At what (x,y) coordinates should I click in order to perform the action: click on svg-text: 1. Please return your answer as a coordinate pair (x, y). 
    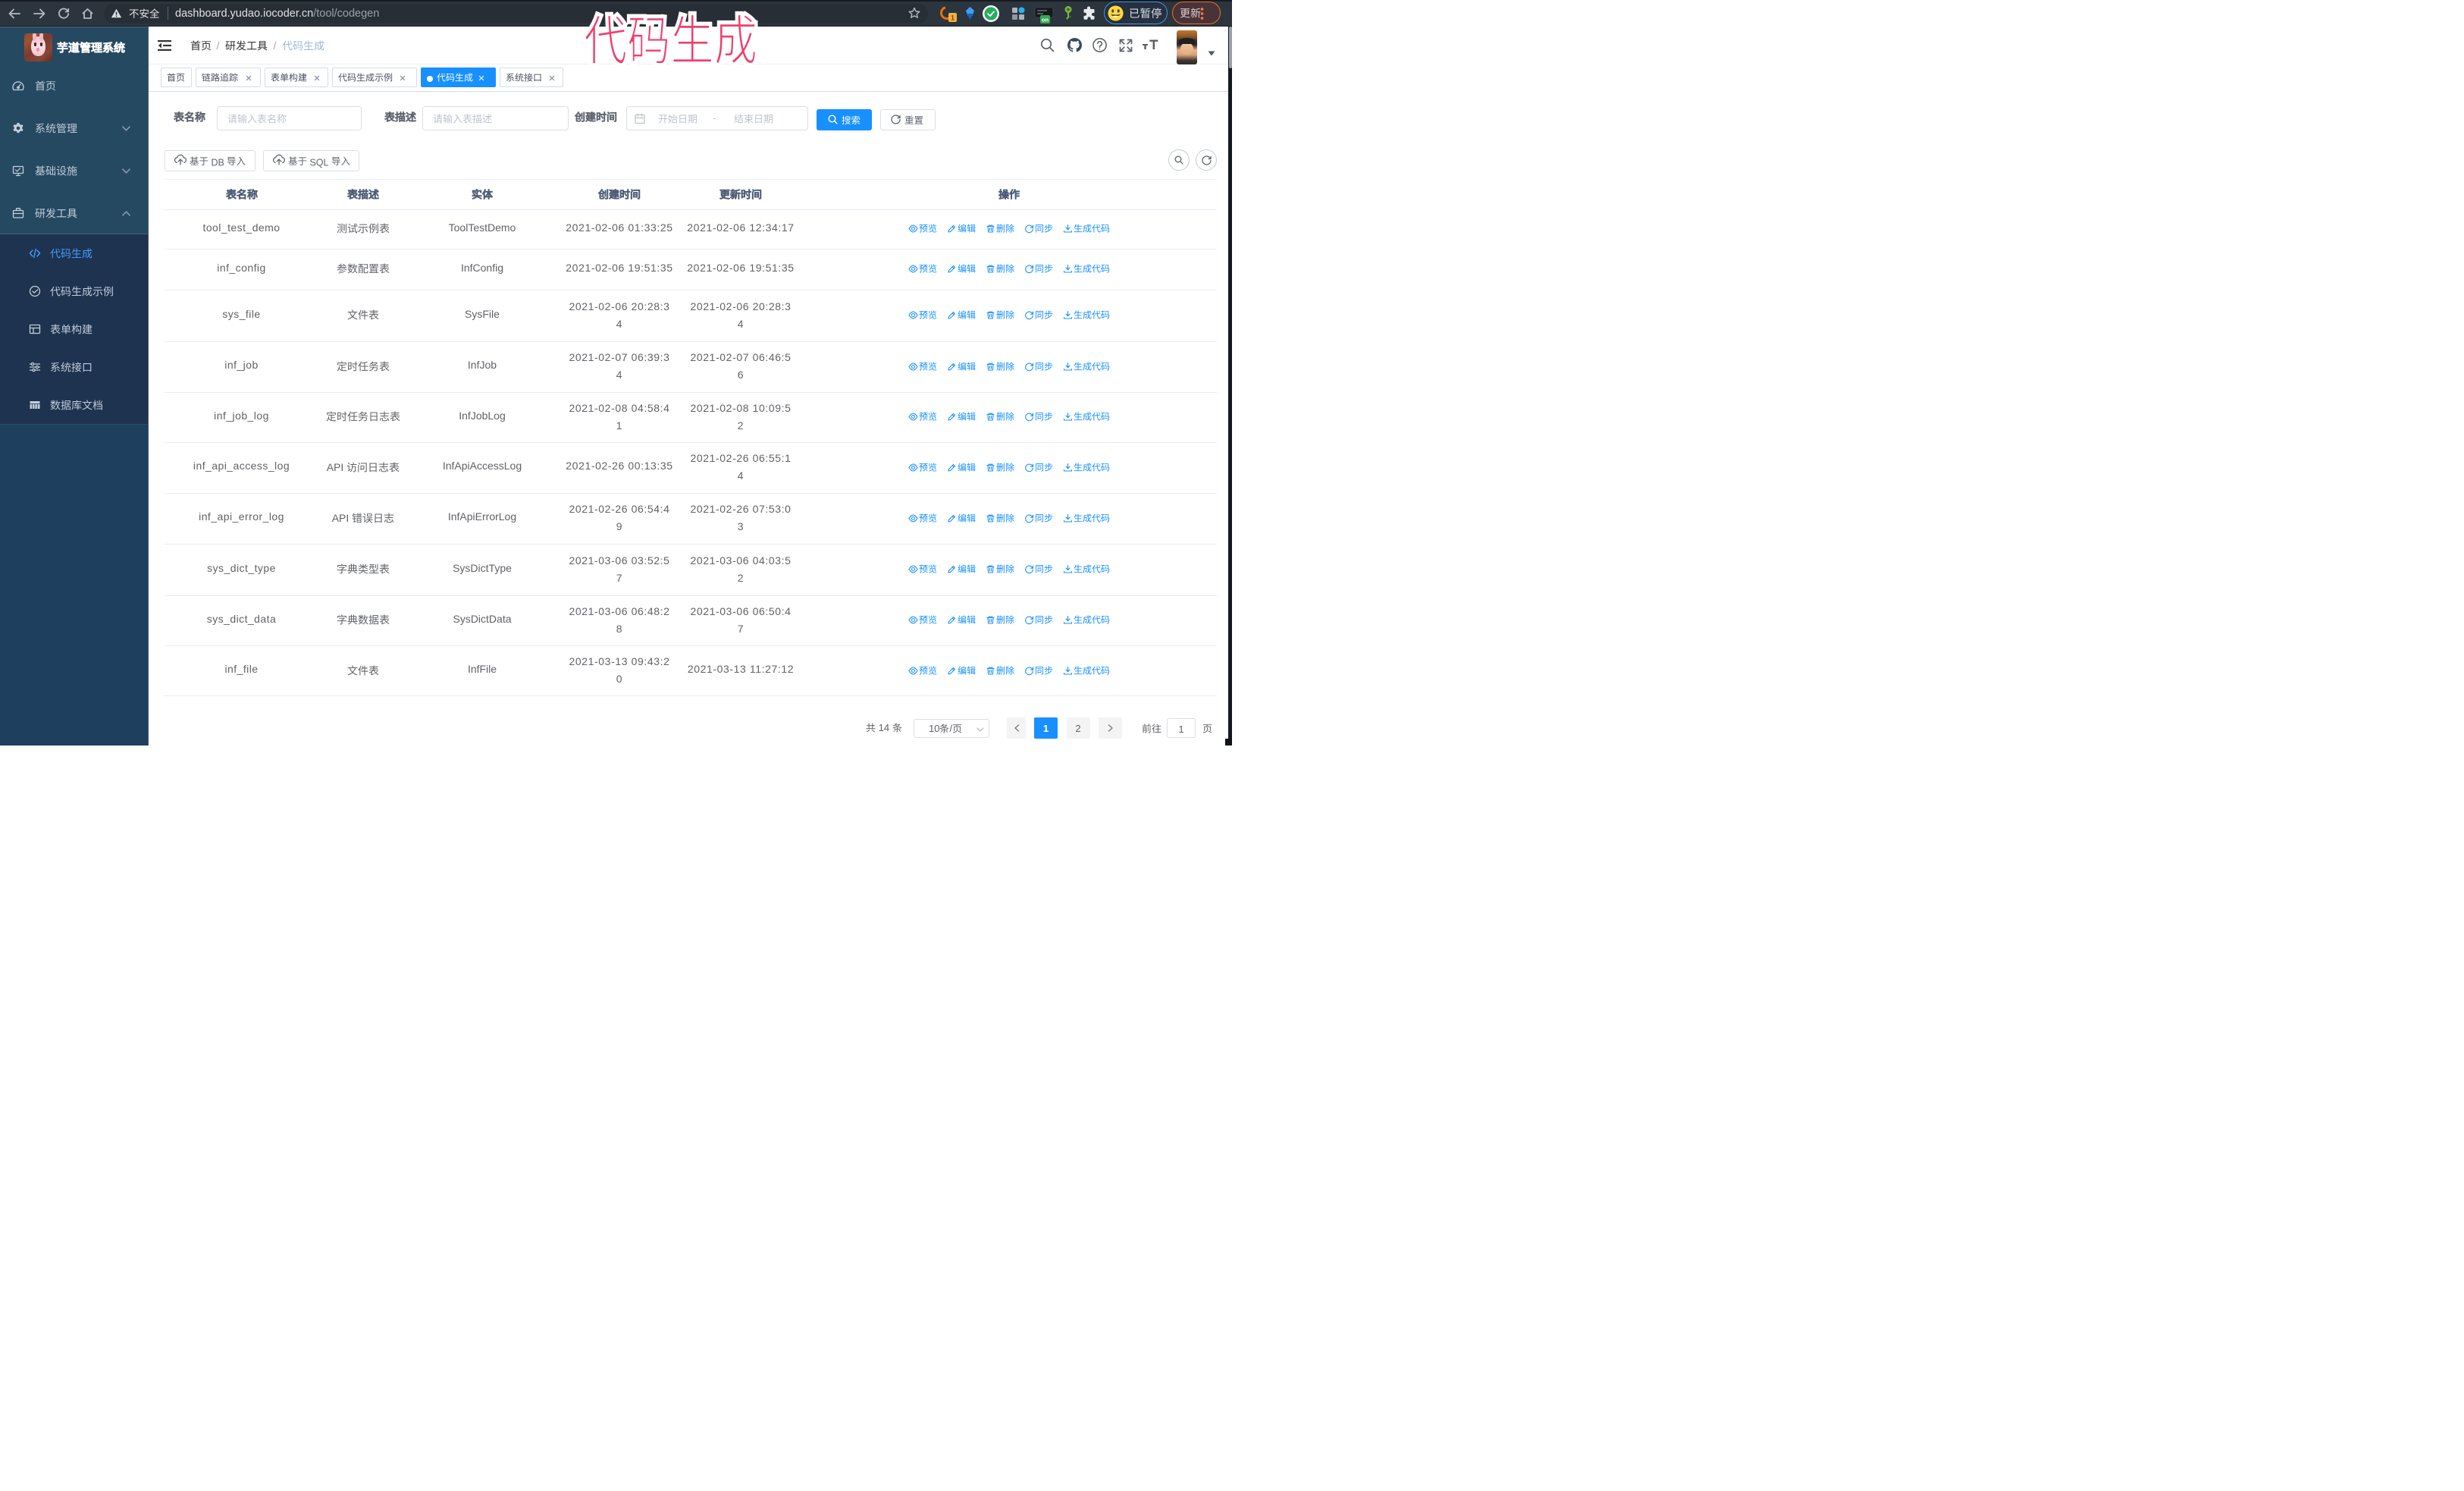
    Looking at the image, I should click on (953, 18).